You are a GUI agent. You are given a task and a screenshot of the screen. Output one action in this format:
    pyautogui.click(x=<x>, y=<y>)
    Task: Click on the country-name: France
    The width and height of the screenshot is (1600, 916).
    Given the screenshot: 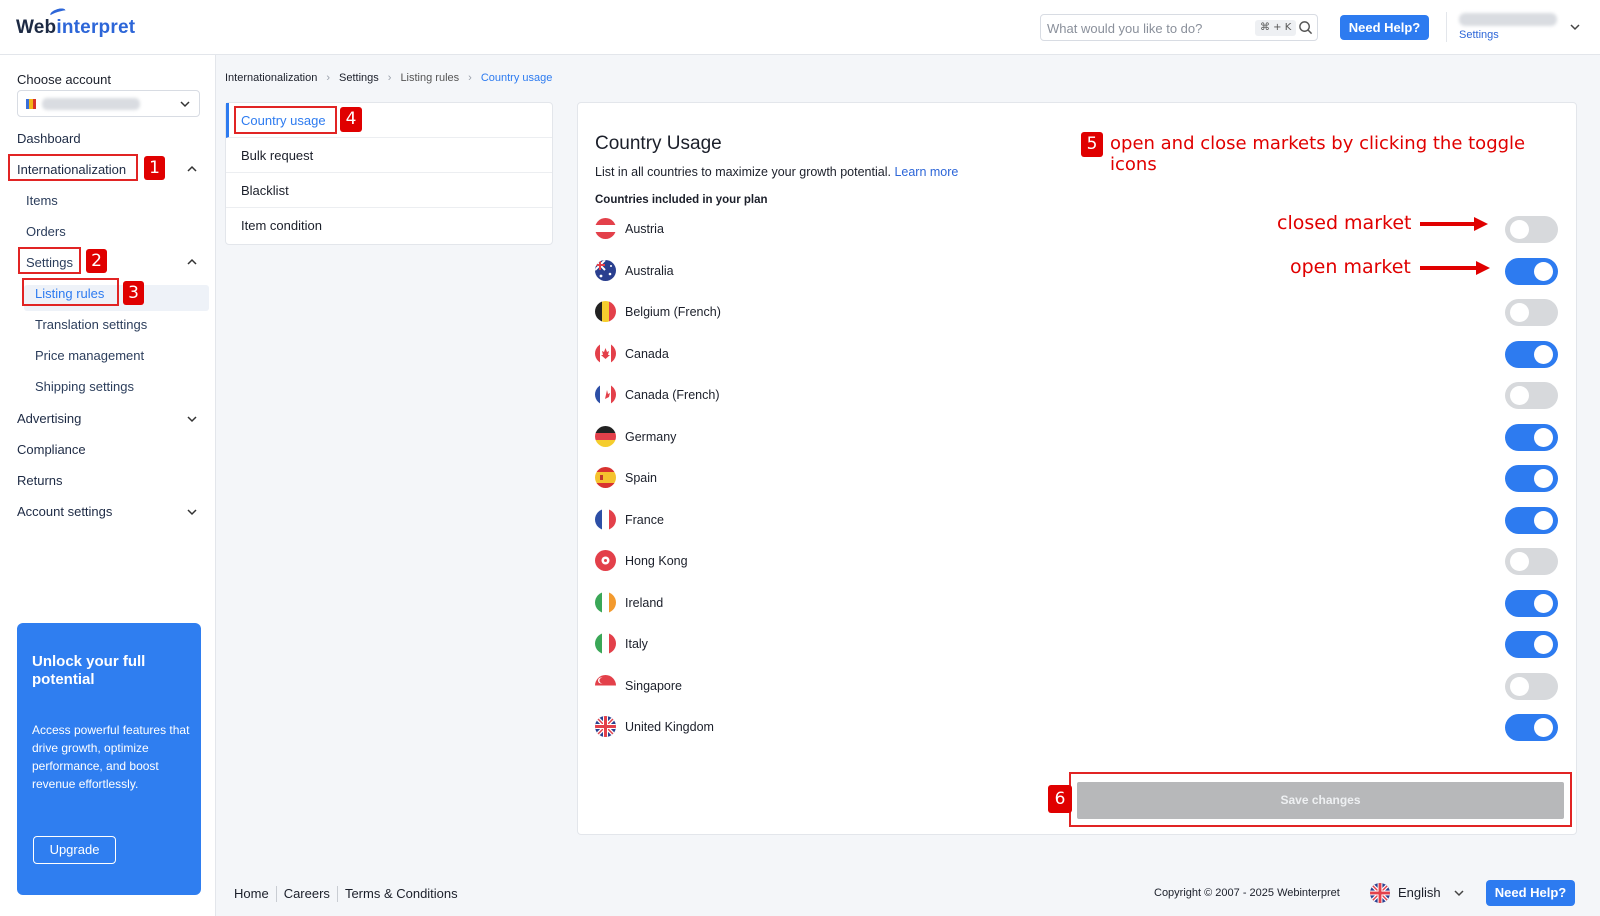 What is the action you would take?
    pyautogui.click(x=644, y=520)
    